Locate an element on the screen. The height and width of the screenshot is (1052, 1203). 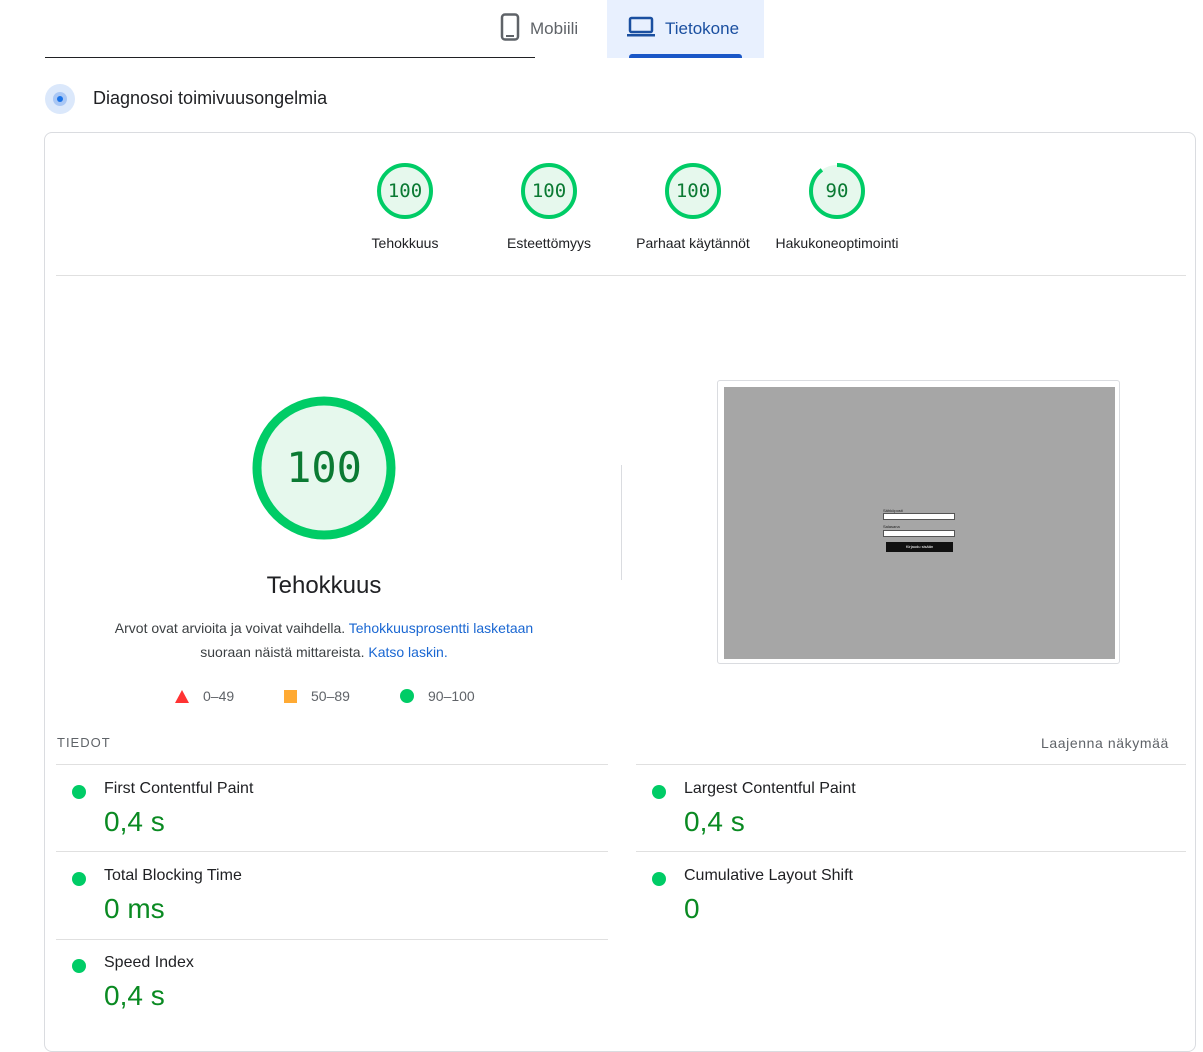
performance-title: Tehokkuus is located at coordinates (324, 585).